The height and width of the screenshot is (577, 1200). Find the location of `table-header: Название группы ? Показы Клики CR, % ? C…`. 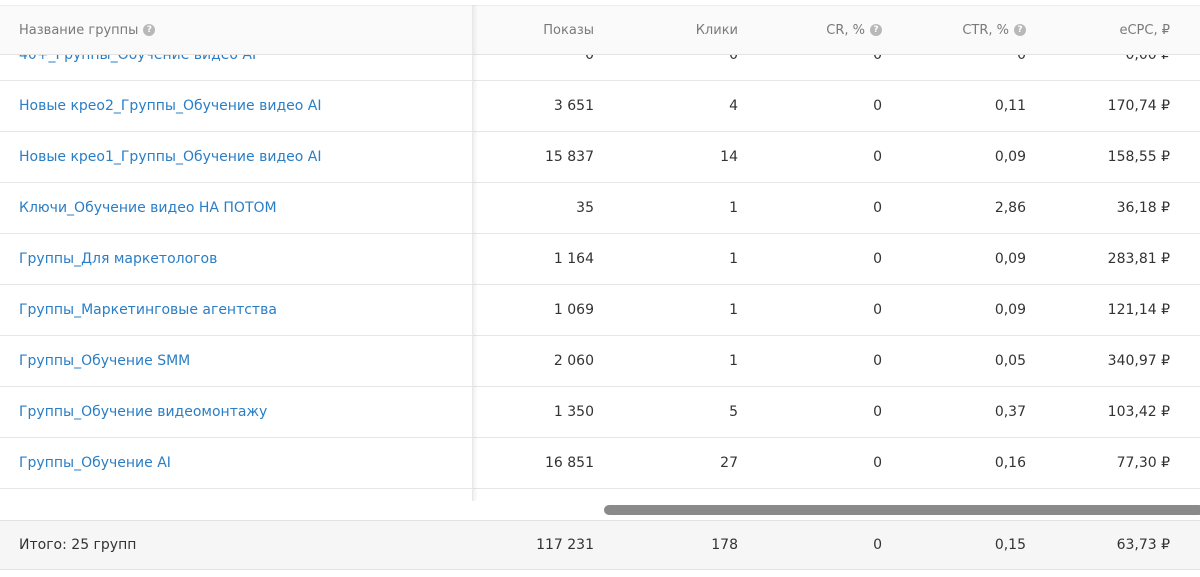

table-header: Название группы ? Показы Клики CR, % ? C… is located at coordinates (600, 30).